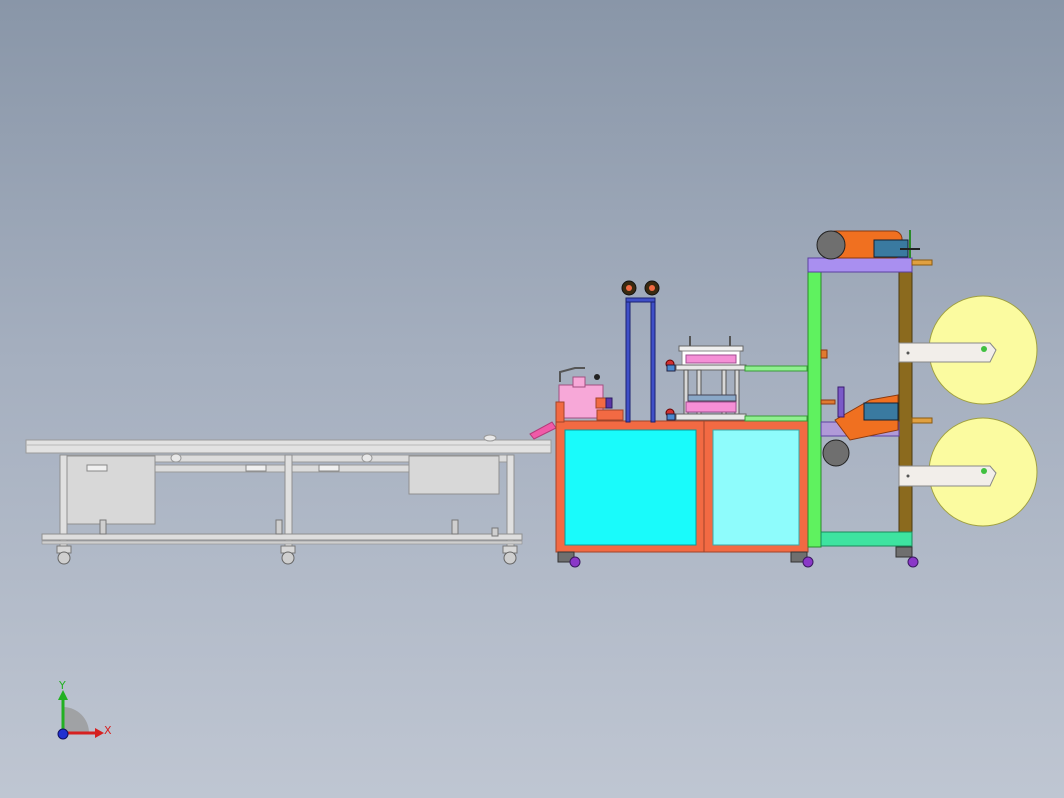  Describe the element at coordinates (108, 490) in the screenshot. I see `conveyor-cabinet-left` at that location.